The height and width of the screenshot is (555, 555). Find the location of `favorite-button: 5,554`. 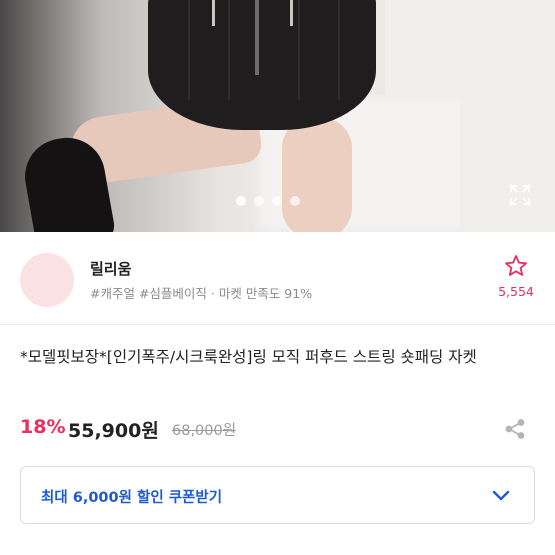

favorite-button: 5,554 is located at coordinates (516, 276).